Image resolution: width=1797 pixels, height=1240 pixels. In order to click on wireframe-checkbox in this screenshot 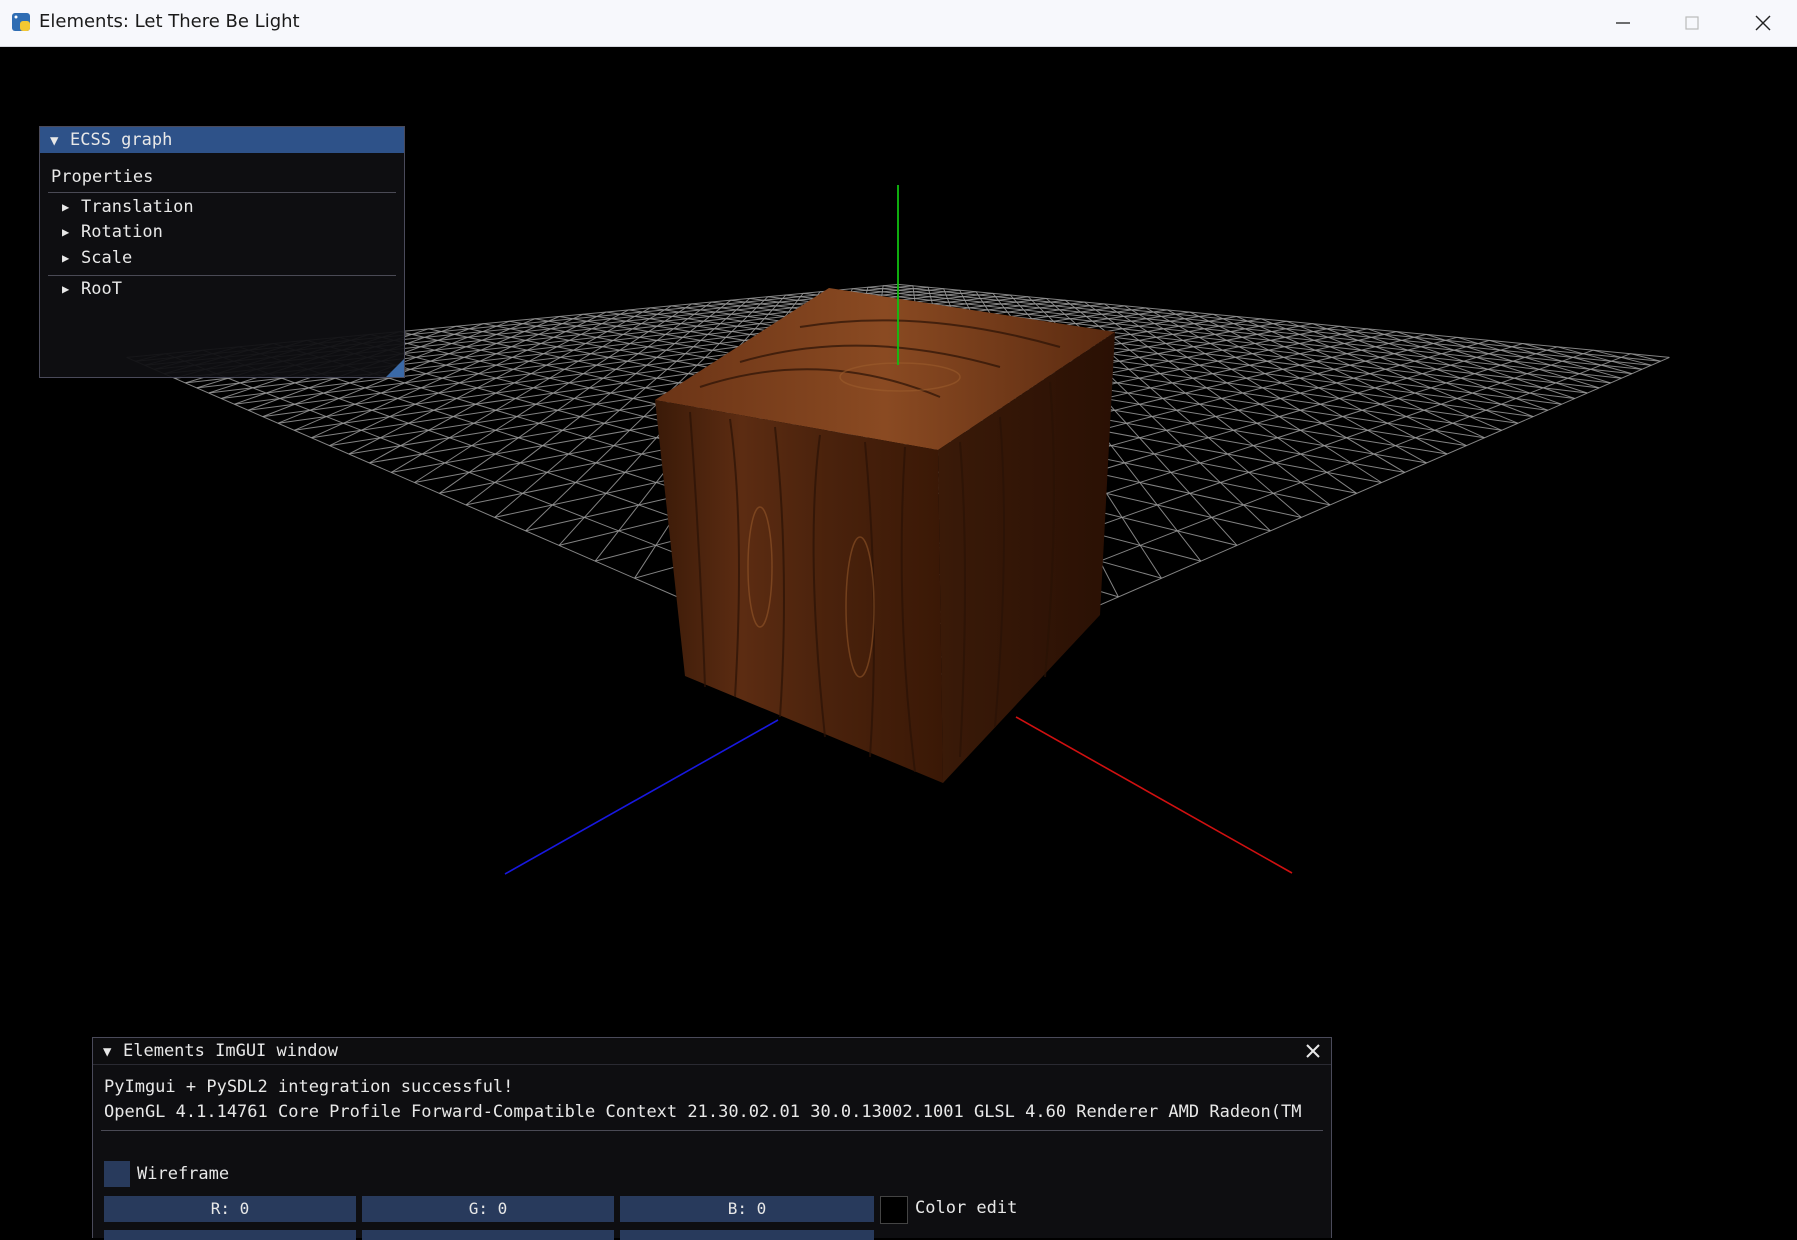, I will do `click(117, 1174)`.